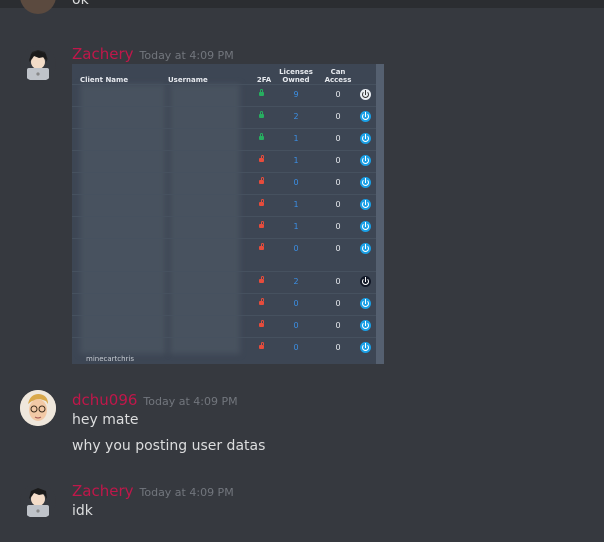 This screenshot has width=604, height=542. What do you see at coordinates (104, 400) in the screenshot?
I see `username: dchu096` at bounding box center [104, 400].